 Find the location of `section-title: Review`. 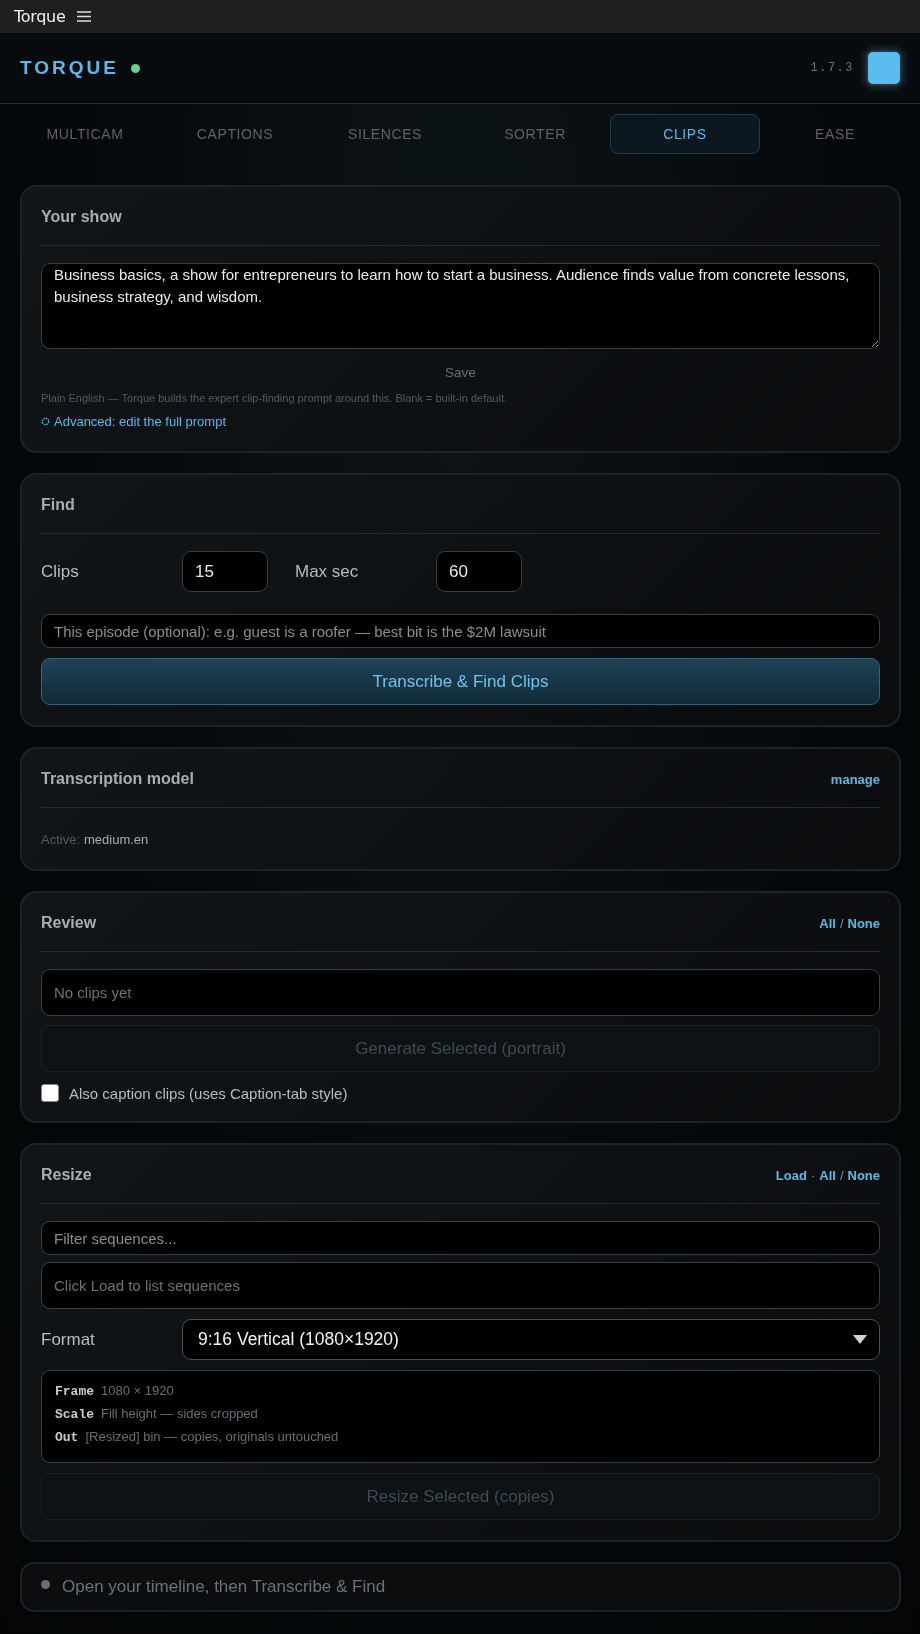

section-title: Review is located at coordinates (69, 923).